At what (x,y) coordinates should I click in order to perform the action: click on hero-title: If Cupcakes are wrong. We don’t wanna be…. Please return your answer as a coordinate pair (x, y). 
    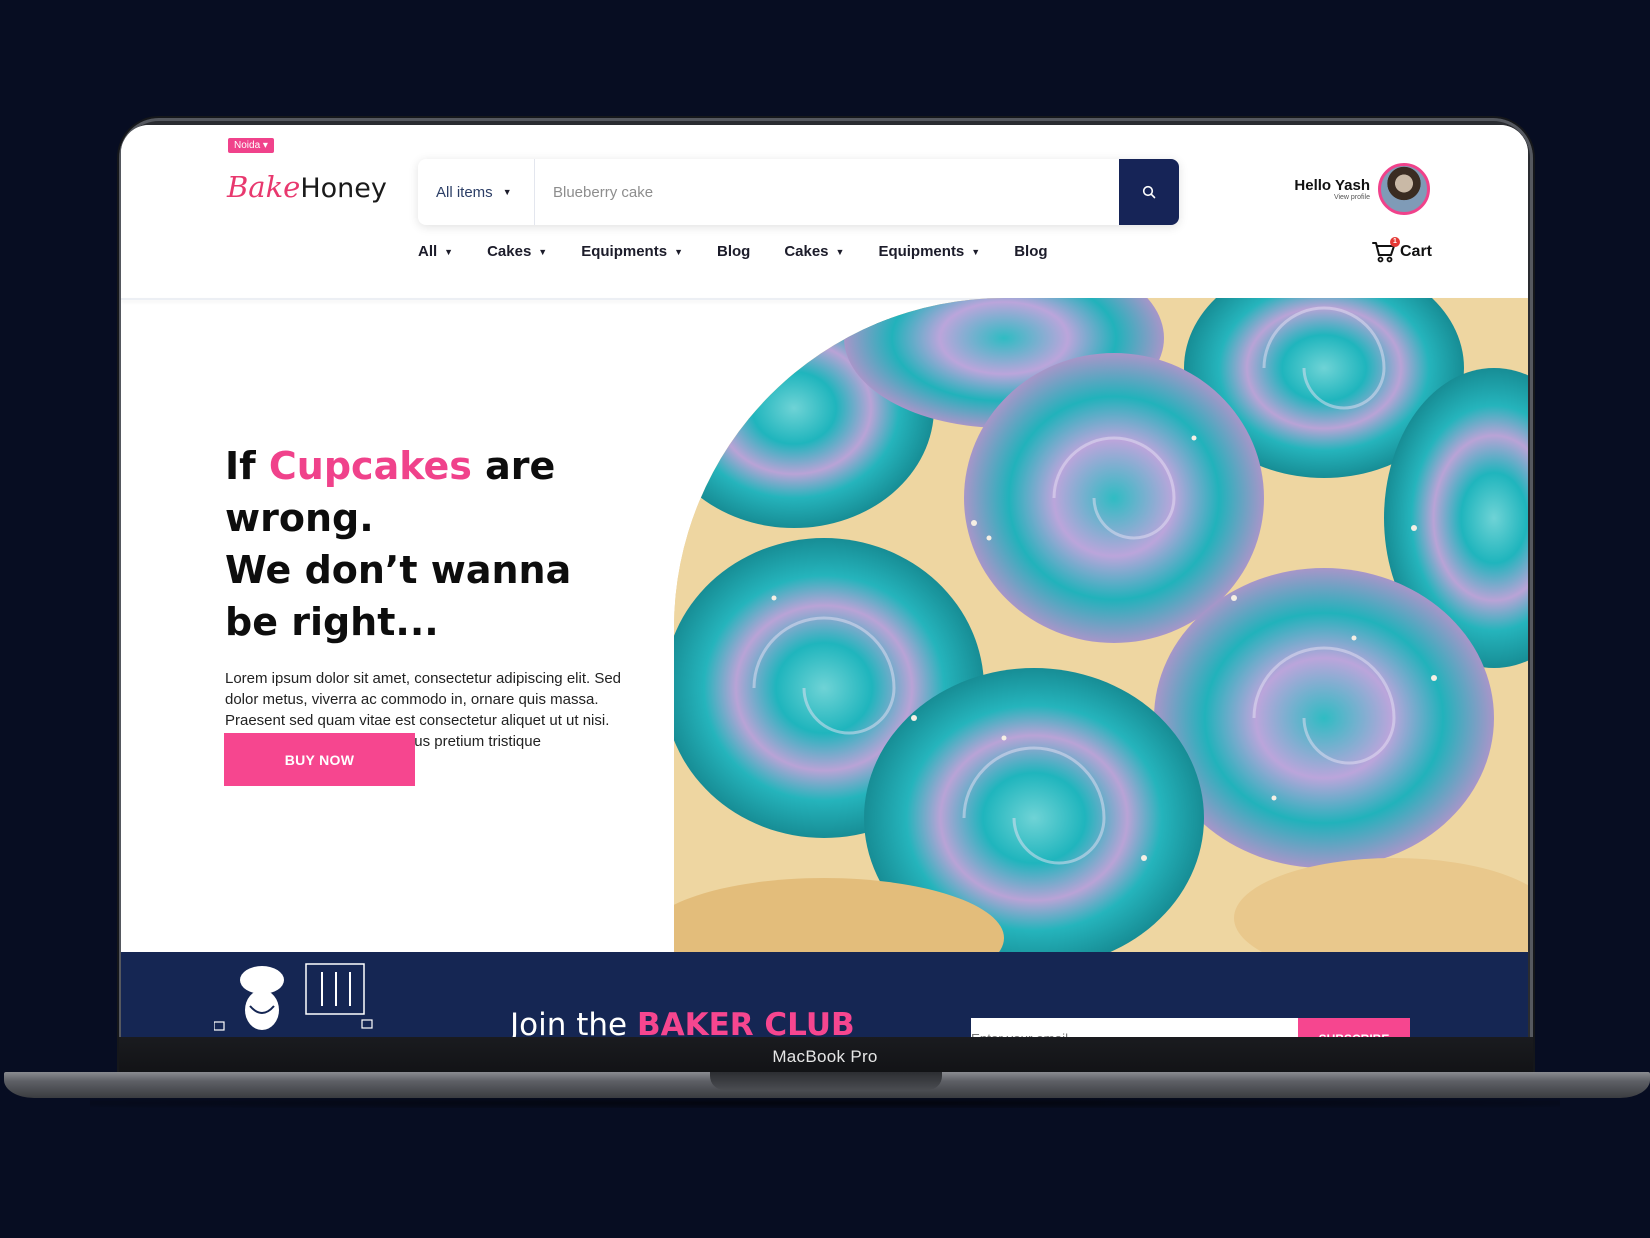
    Looking at the image, I should click on (455, 544).